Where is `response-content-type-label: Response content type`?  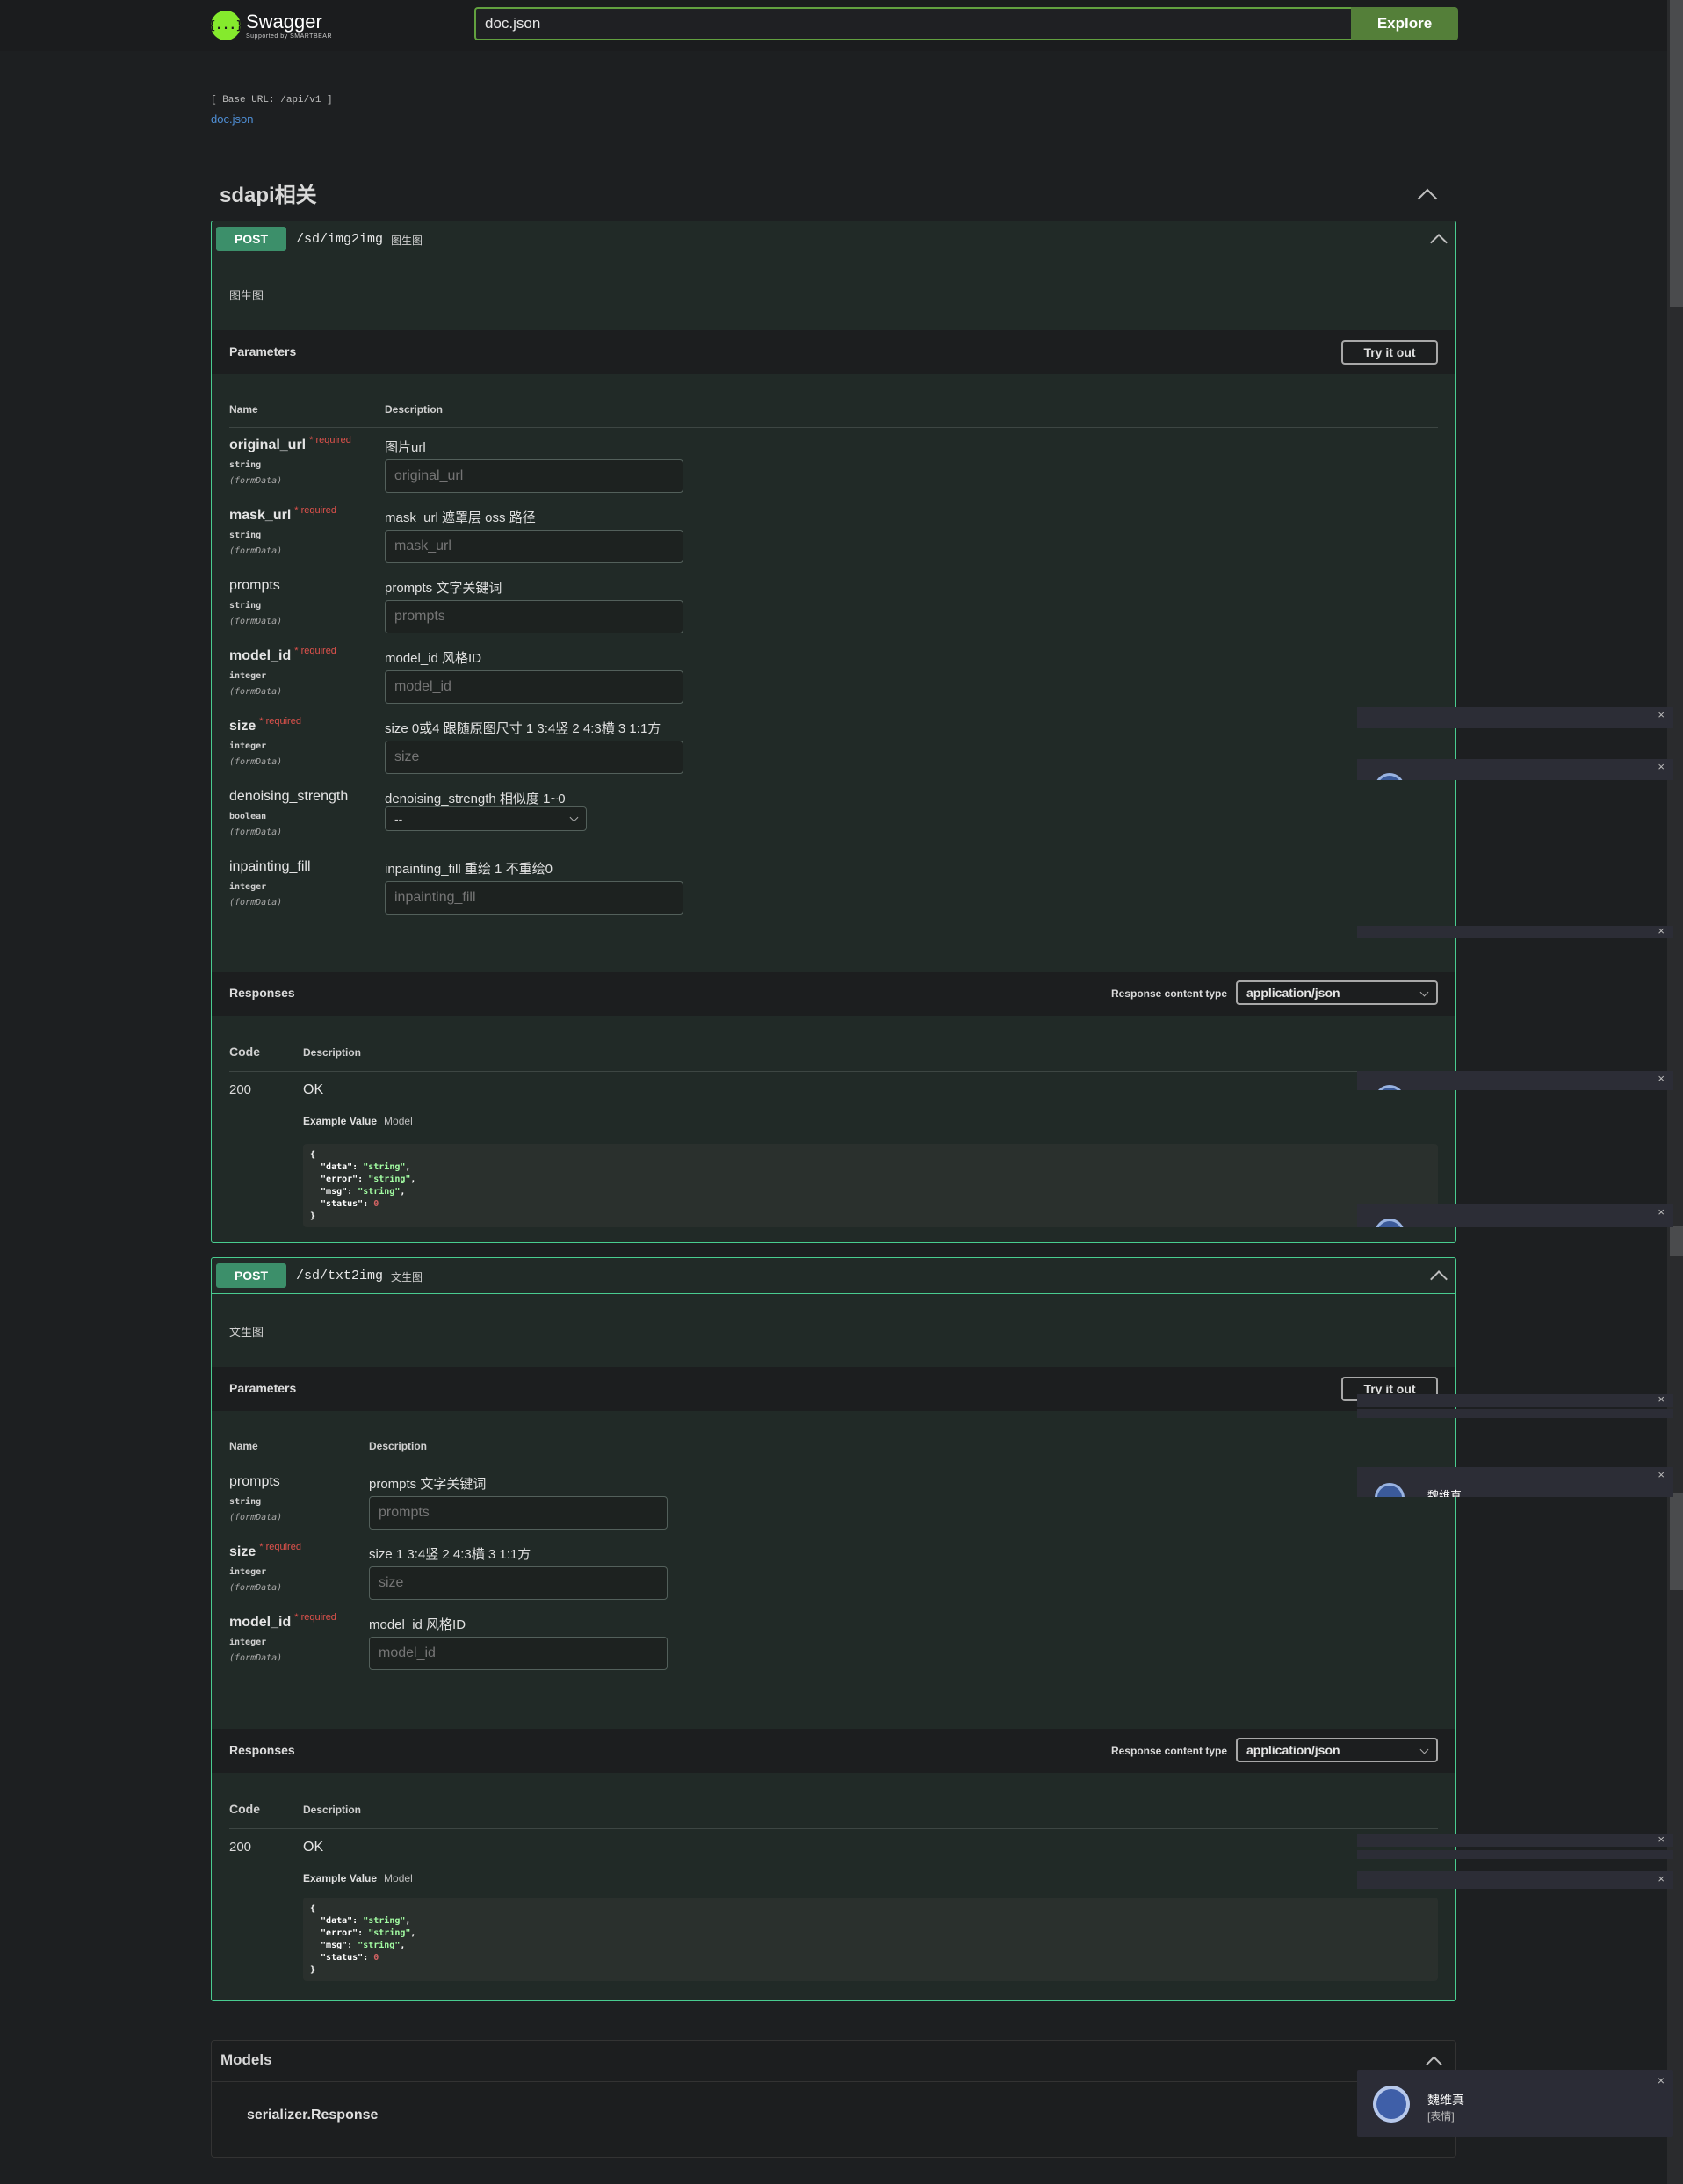 response-content-type-label: Response content type is located at coordinates (1168, 1751).